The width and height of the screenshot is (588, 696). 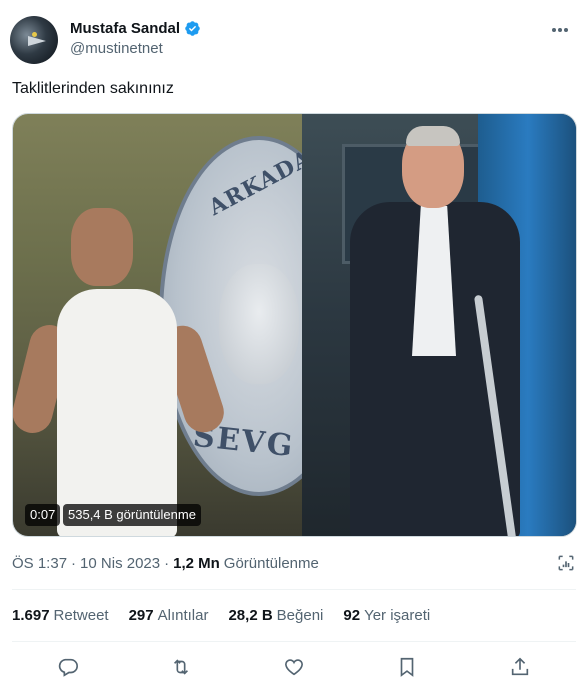 I want to click on stat-label: Alıntılar, so click(x=183, y=615).